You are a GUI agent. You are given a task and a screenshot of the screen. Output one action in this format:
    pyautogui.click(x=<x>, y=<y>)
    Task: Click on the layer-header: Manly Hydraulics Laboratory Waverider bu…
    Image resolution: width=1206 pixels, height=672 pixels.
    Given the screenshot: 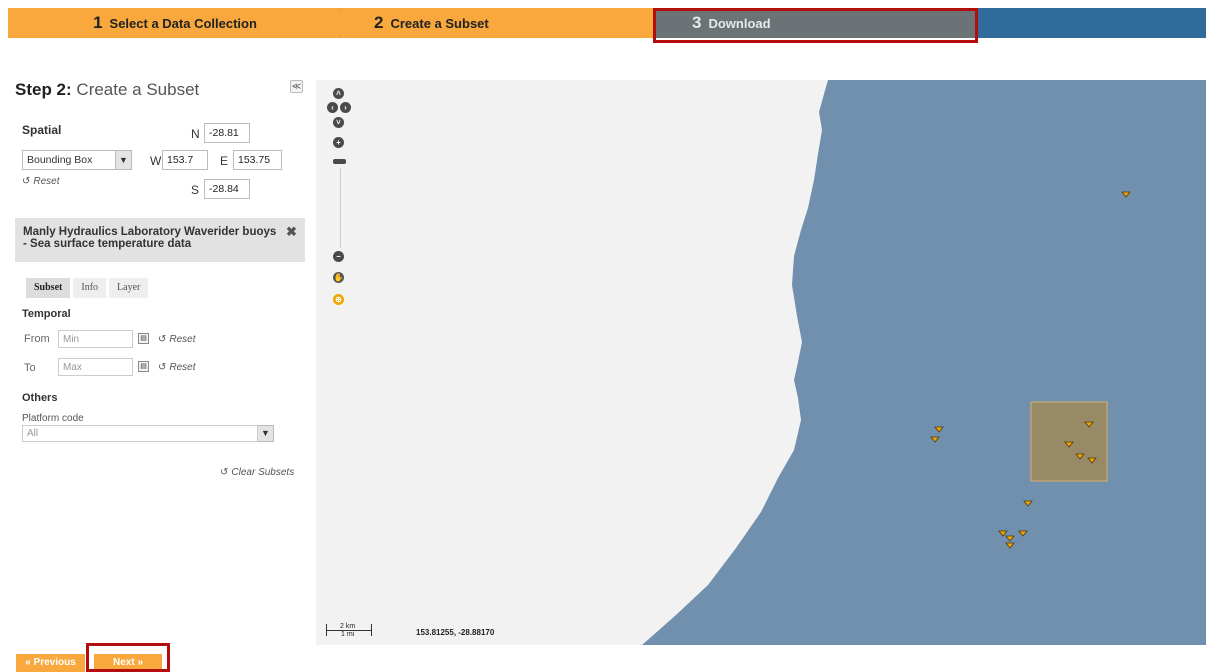 What is the action you would take?
    pyautogui.click(x=160, y=240)
    